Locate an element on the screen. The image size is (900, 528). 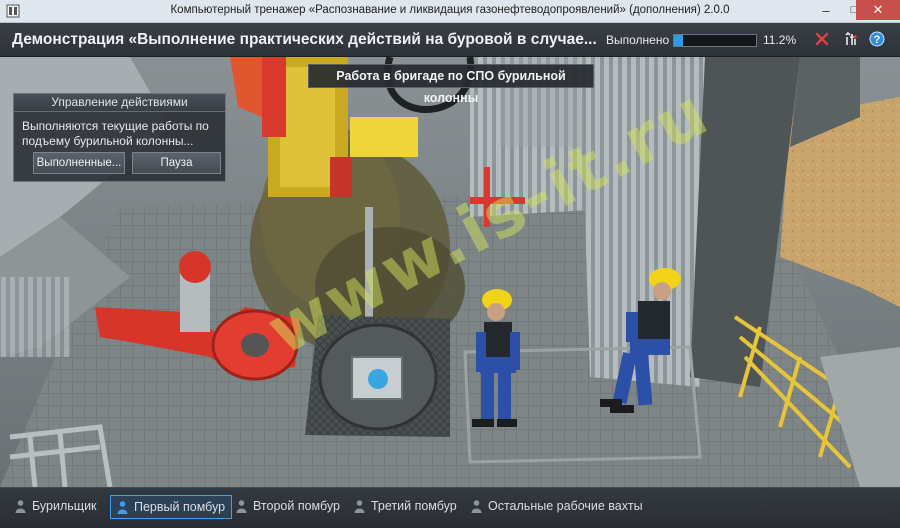
help-icon: ? is located at coordinates (877, 39).